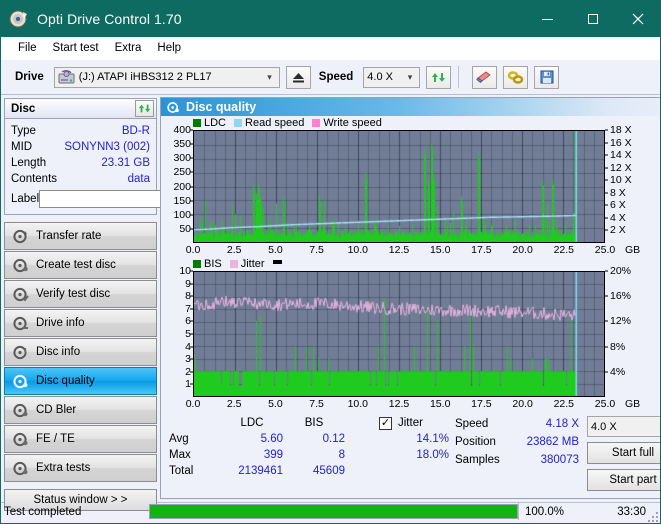  What do you see at coordinates (27, 48) in the screenshot?
I see `menu-file: File` at bounding box center [27, 48].